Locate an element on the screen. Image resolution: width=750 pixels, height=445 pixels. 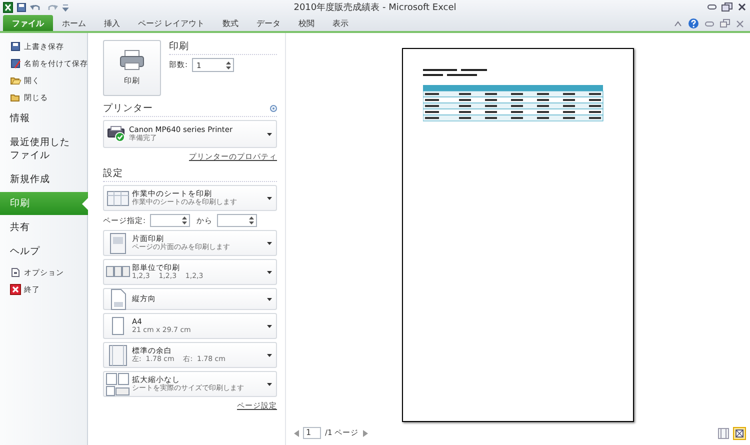
nav-section: ヘルプ is located at coordinates (43, 251).